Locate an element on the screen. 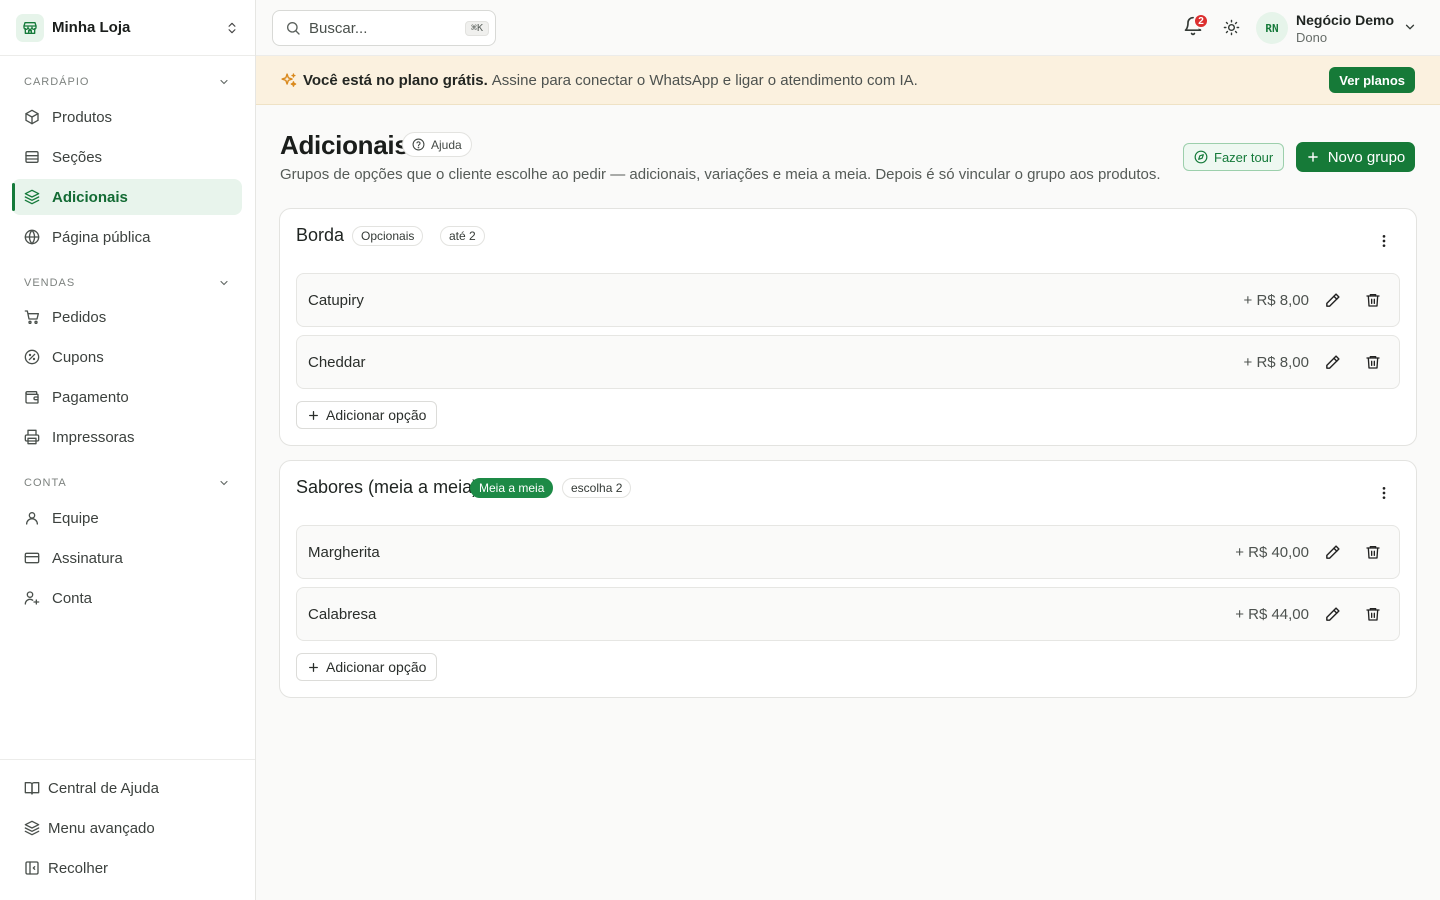 Image resolution: width=1440 pixels, height=900 pixels. more-vertical-icon is located at coordinates (1384, 493).